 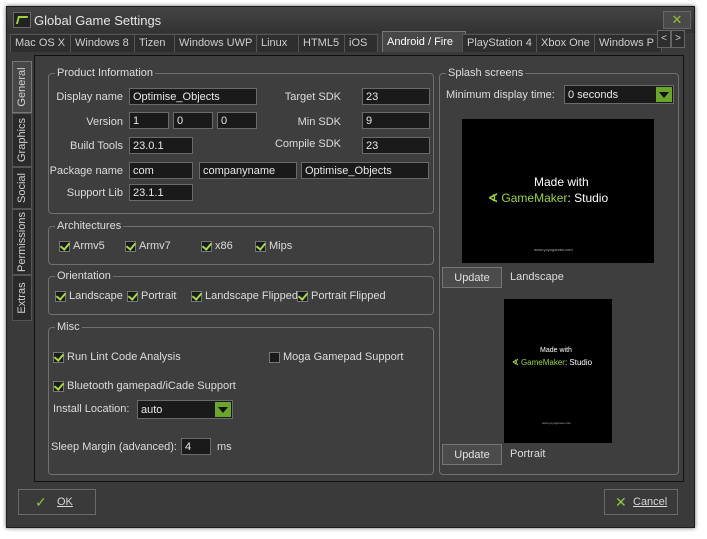 I want to click on side-tab-permissions: Permissions, so click(x=22, y=242).